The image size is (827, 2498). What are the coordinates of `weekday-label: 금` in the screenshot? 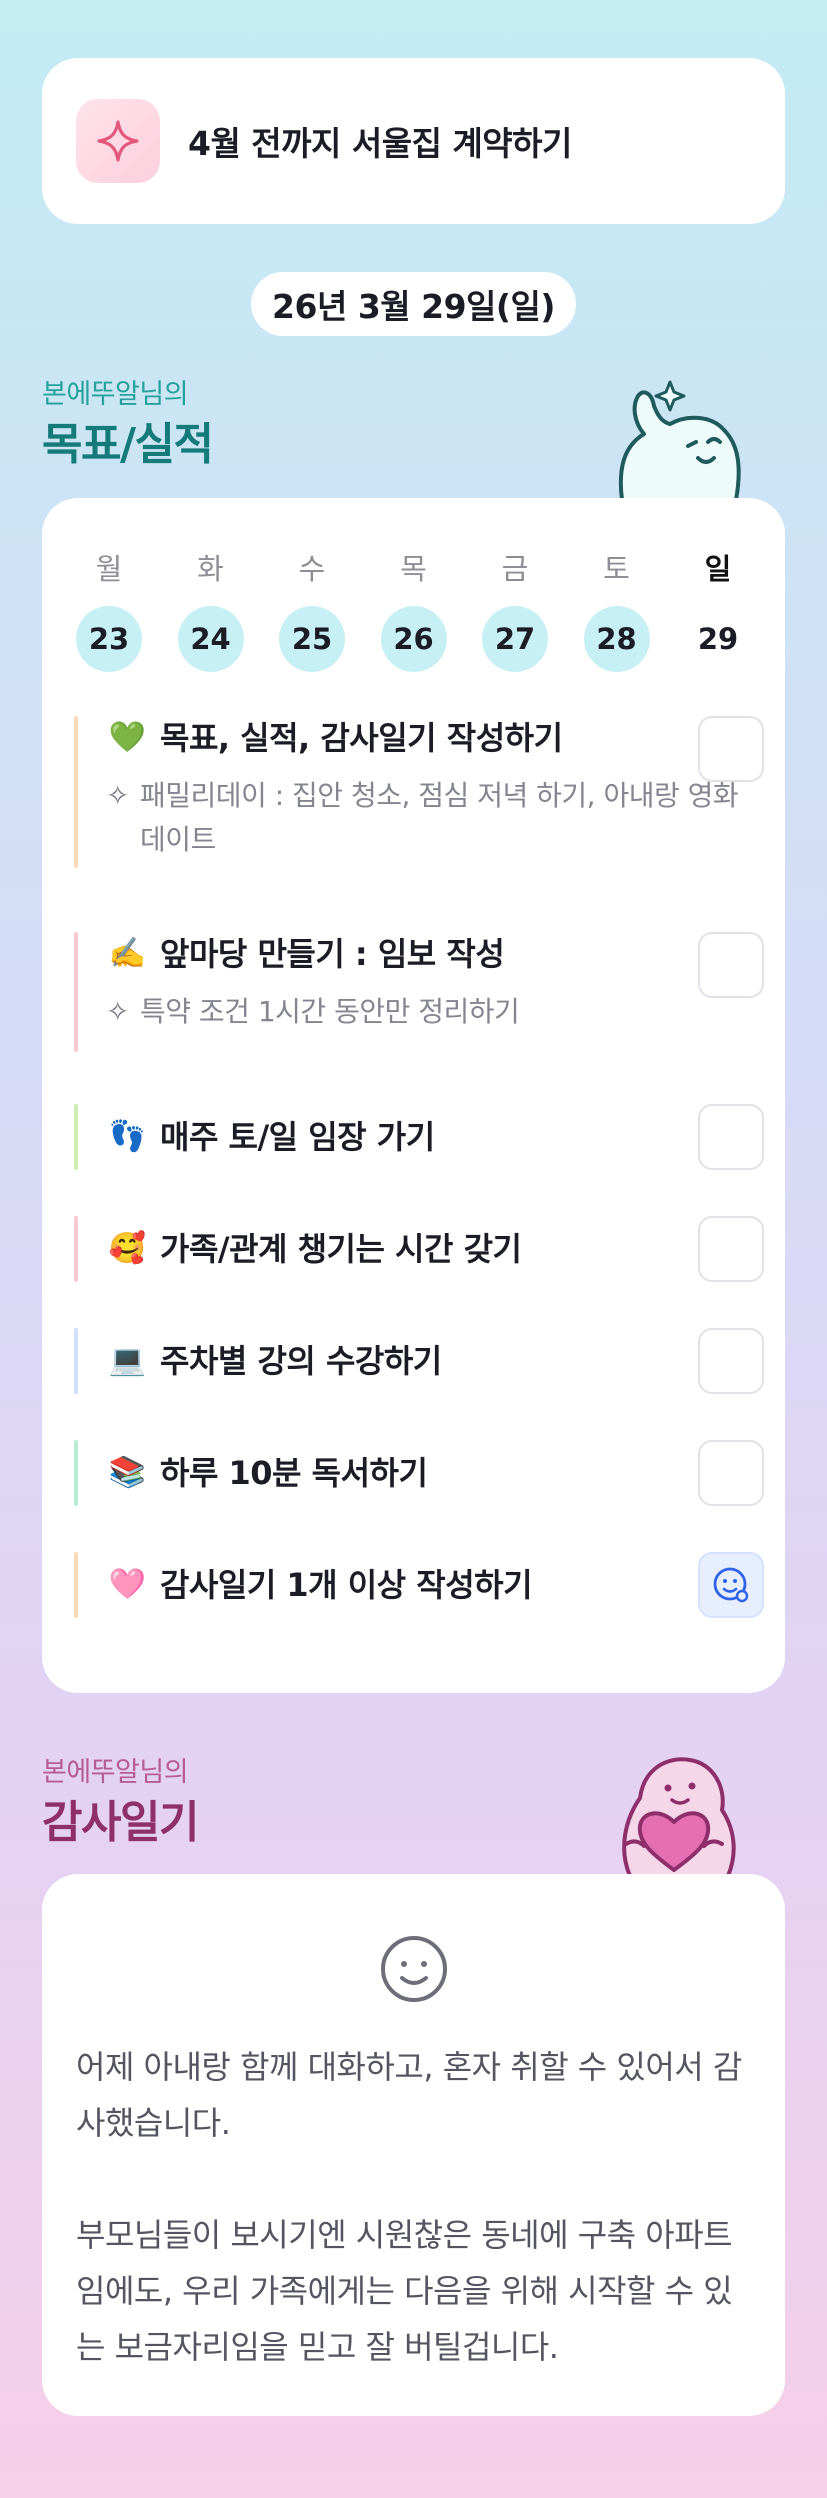 It's located at (515, 569).